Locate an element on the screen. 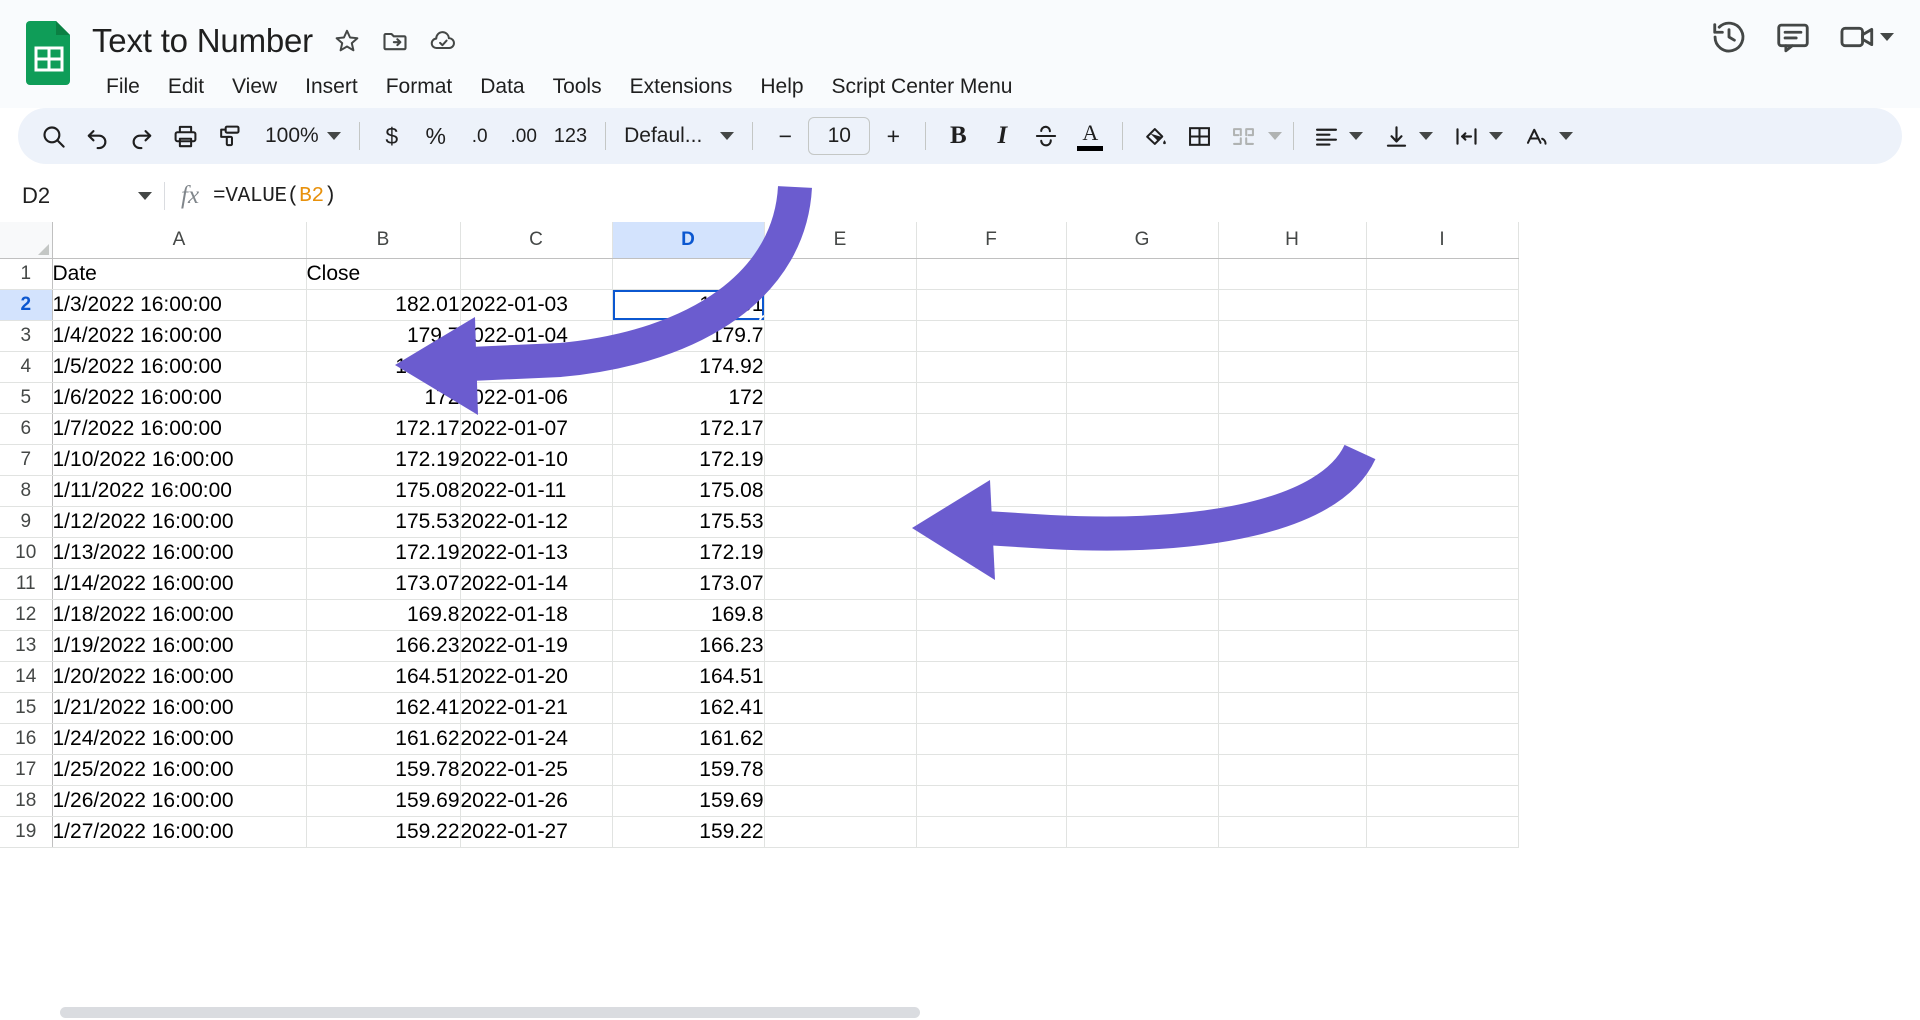  name-box: D2 is located at coordinates (88, 196).